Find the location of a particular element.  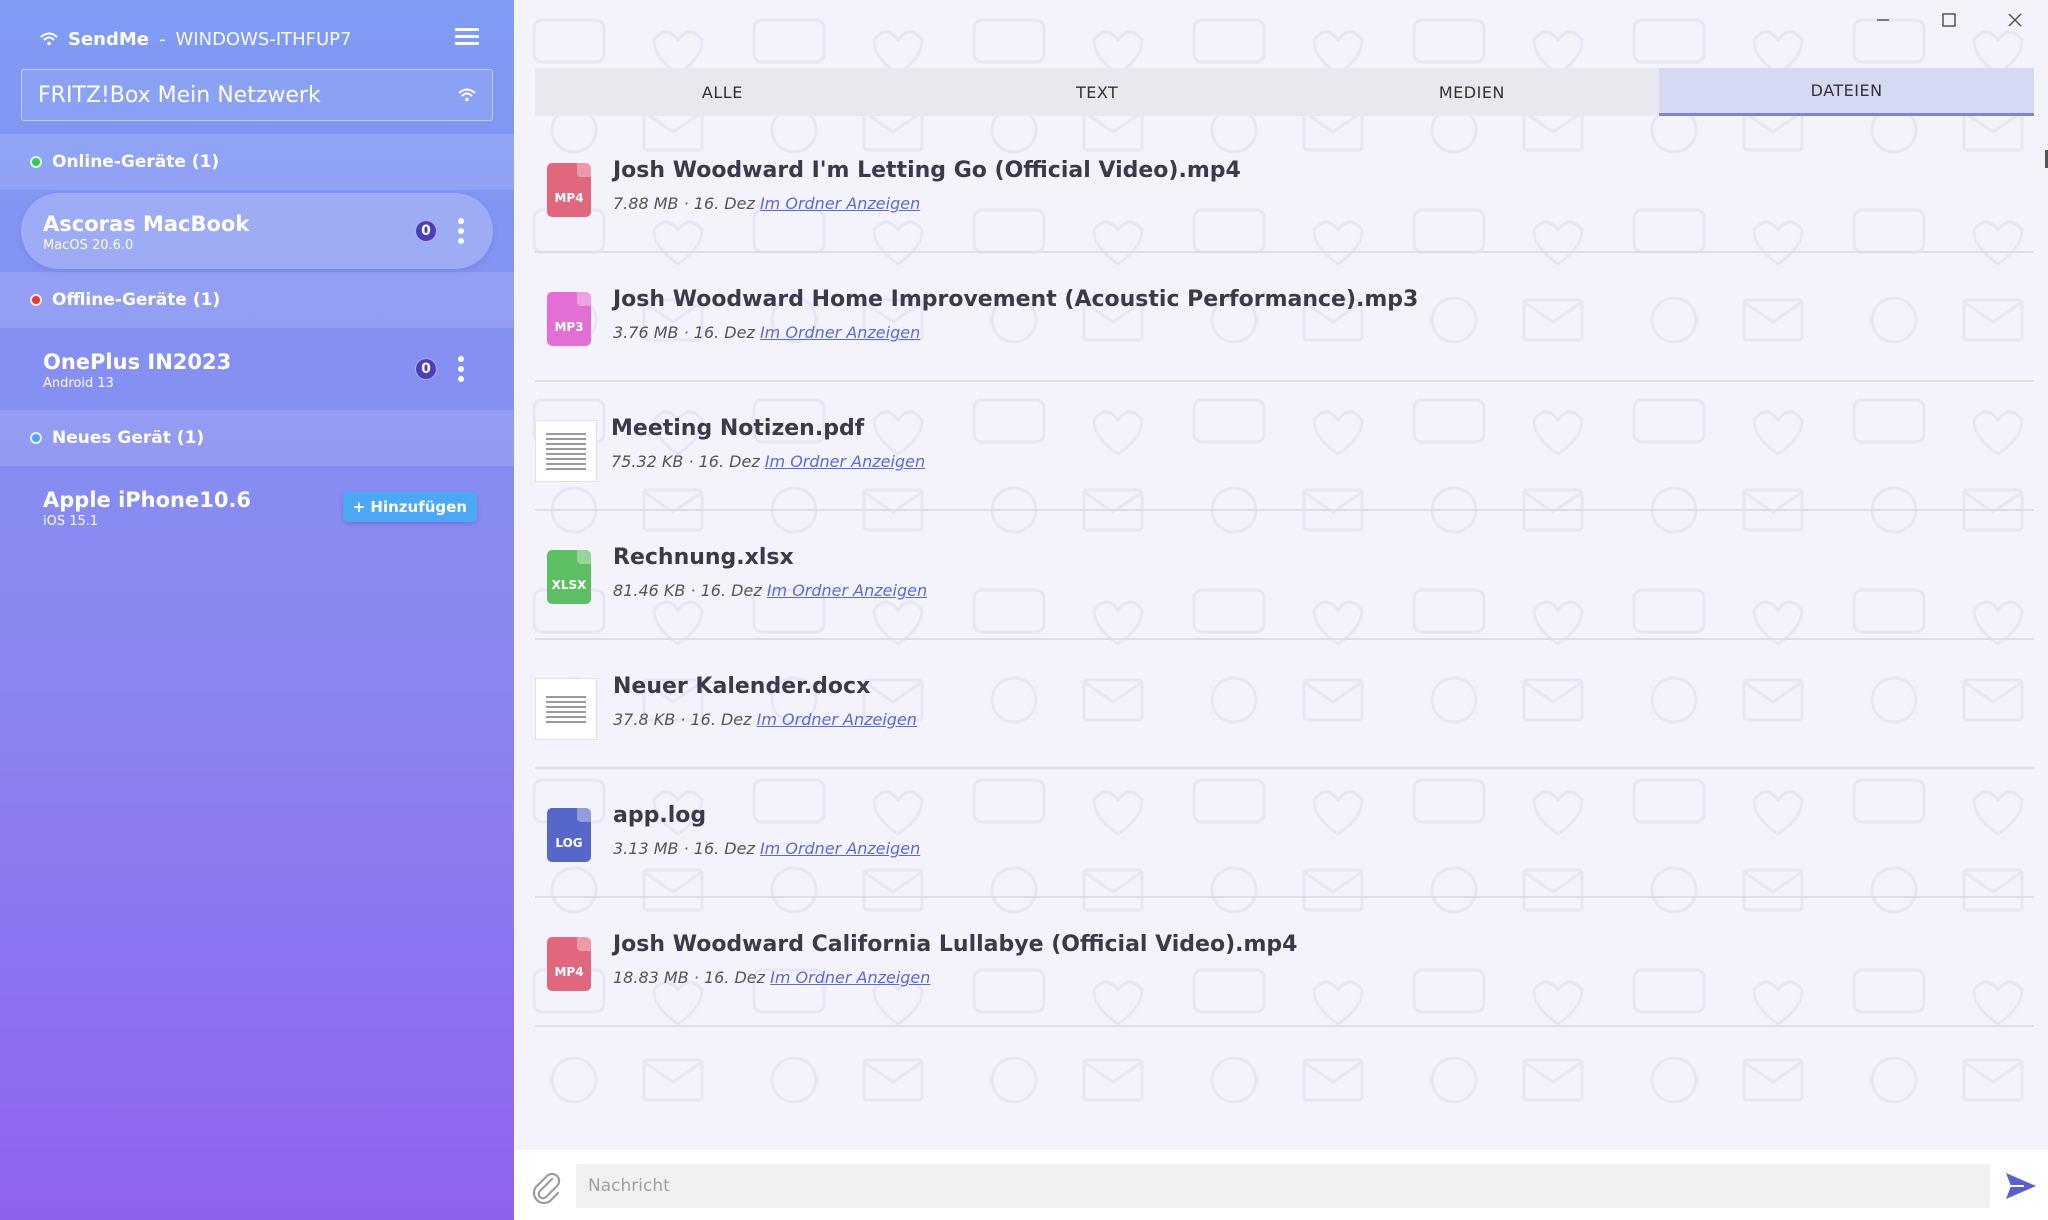

section-label: Online-Geräte (1) is located at coordinates (136, 162).